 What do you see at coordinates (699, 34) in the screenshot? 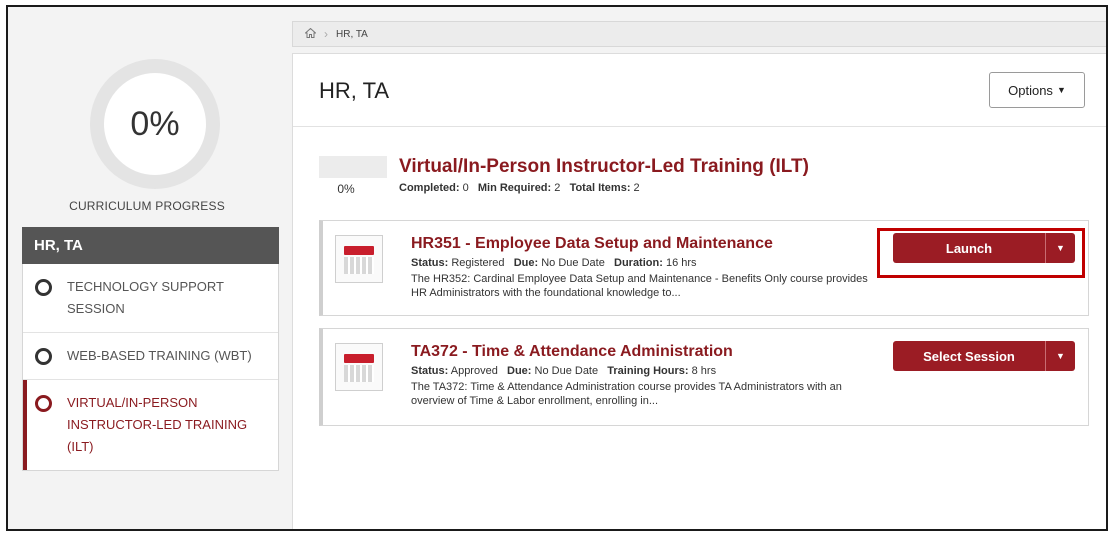
I see `breadcrumb: › HR, TA` at bounding box center [699, 34].